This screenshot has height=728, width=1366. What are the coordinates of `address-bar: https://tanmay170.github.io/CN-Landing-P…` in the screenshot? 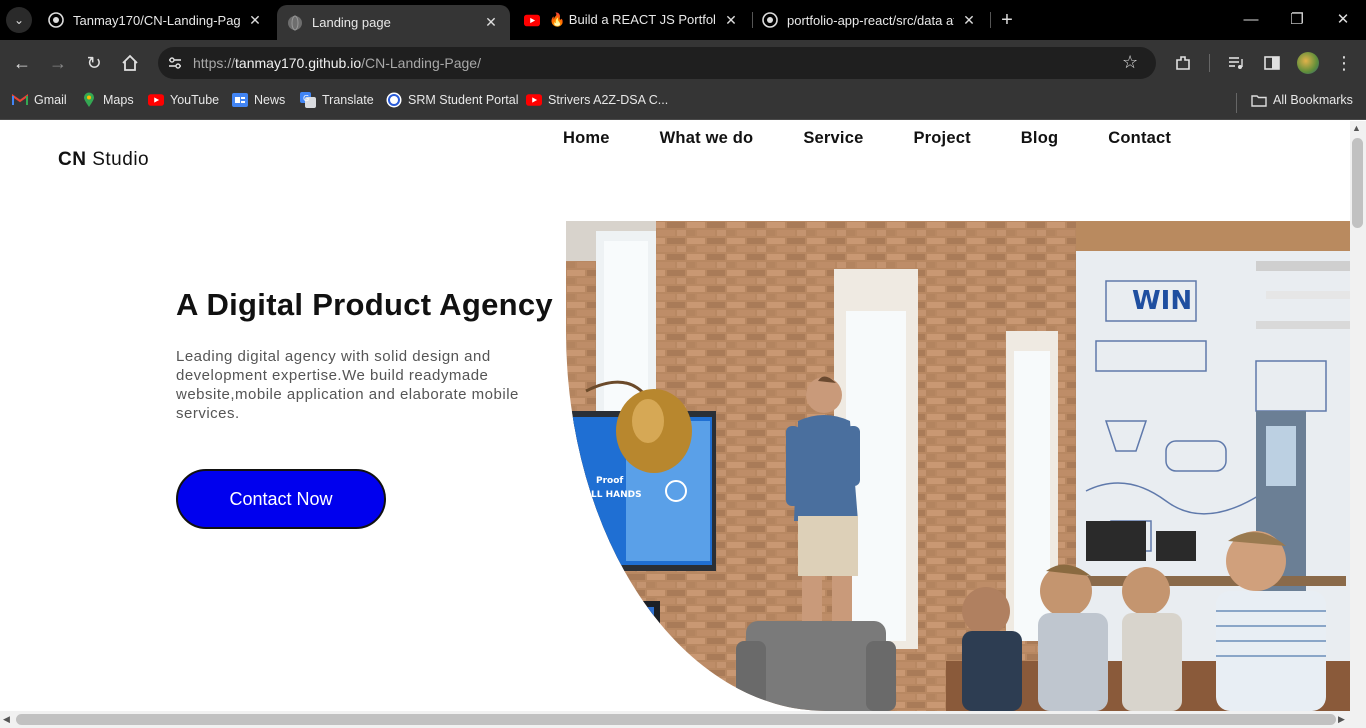 It's located at (657, 63).